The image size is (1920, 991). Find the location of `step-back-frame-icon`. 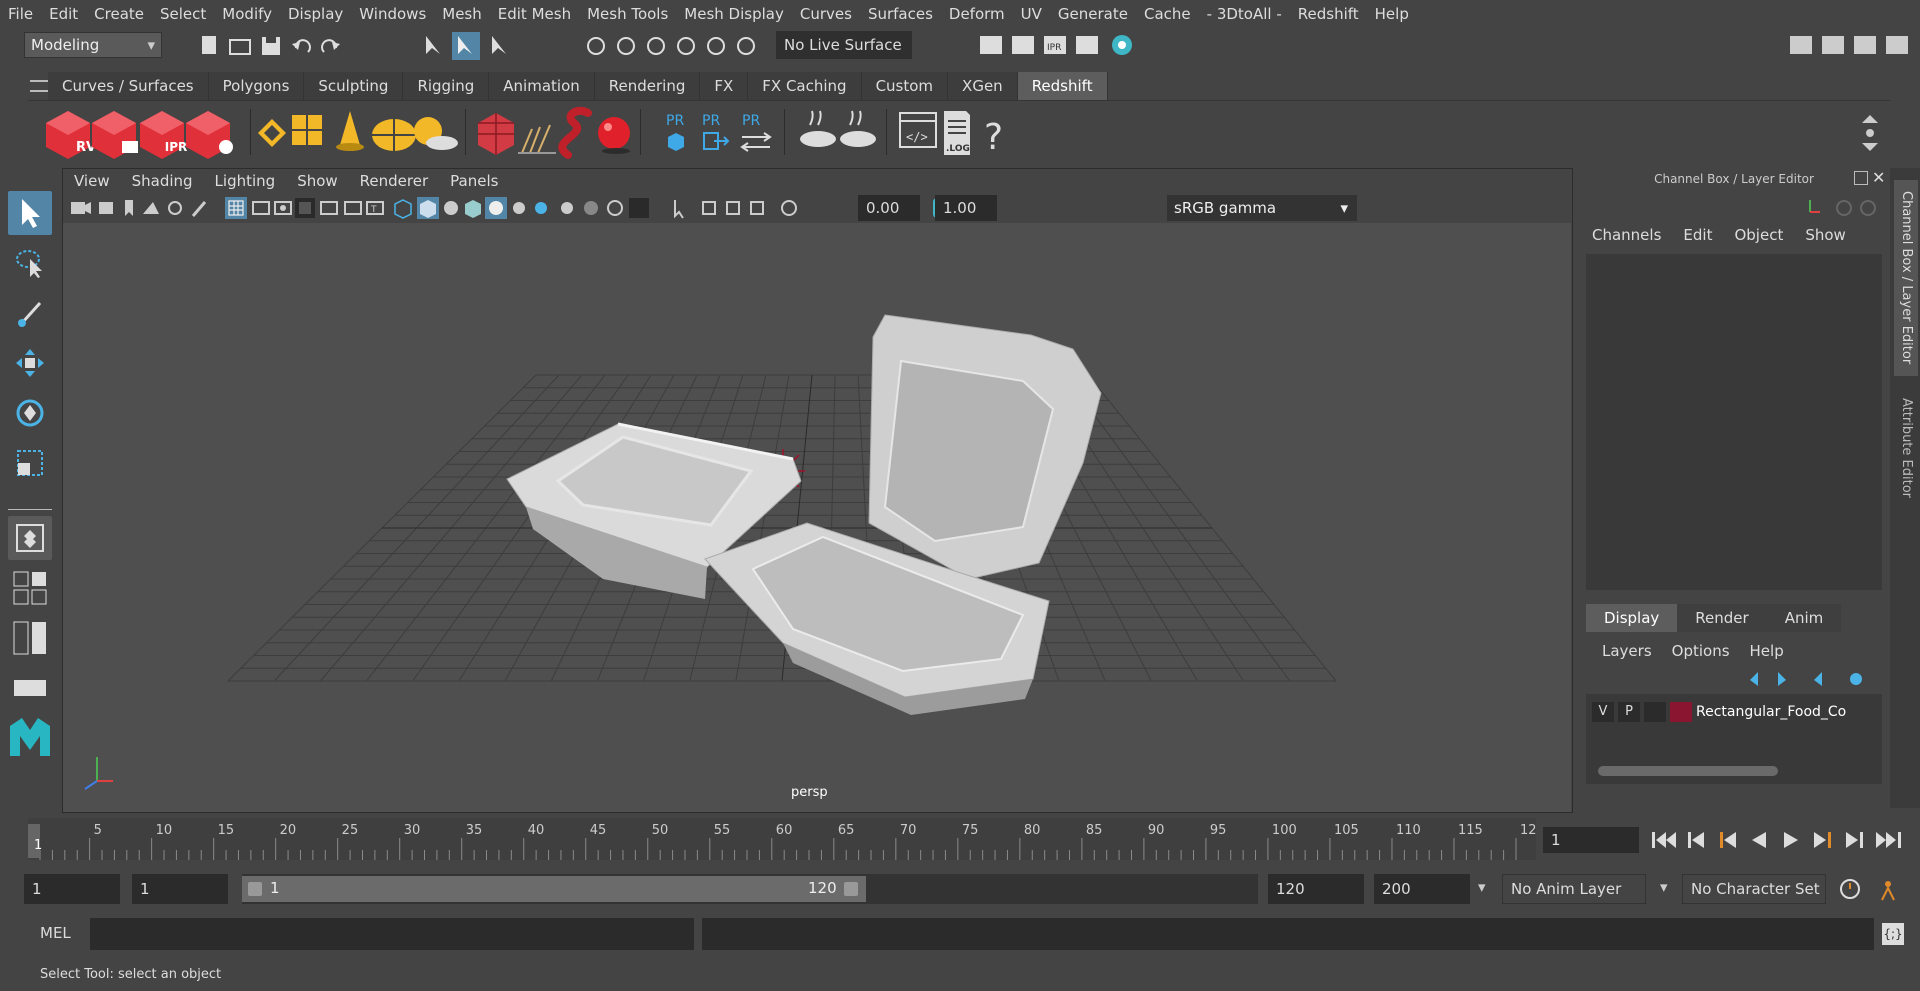

step-back-frame-icon is located at coordinates (1696, 840).